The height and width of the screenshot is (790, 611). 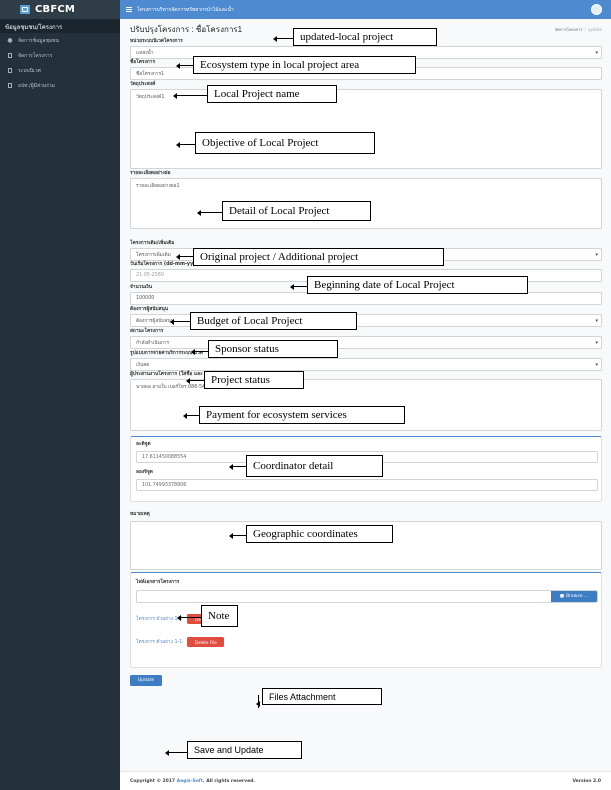 What do you see at coordinates (367, 485) in the screenshot?
I see `longitude-input: 101.74993378806` at bounding box center [367, 485].